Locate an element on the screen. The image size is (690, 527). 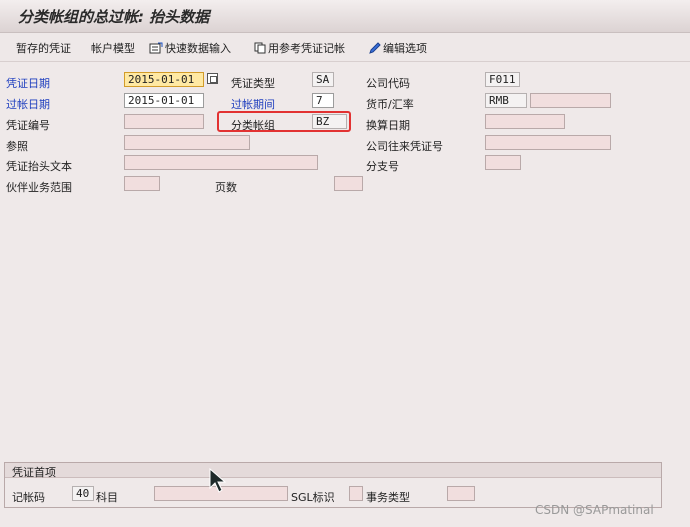
doc-number-field is located at coordinates (164, 121).